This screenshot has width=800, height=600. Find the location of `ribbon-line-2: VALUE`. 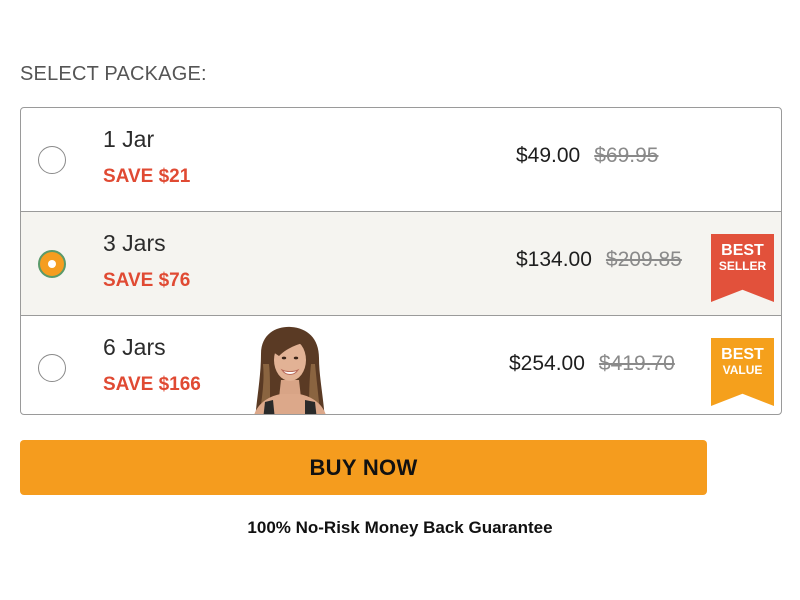

ribbon-line-2: VALUE is located at coordinates (742, 370).